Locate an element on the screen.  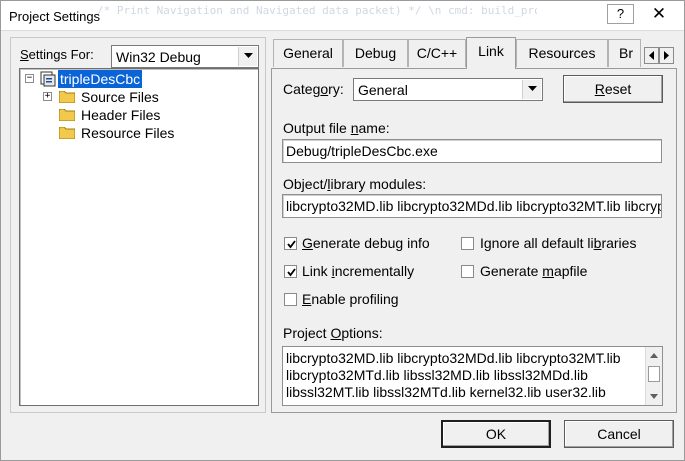
link-incrementally-label: Link incrementally is located at coordinates (358, 271).